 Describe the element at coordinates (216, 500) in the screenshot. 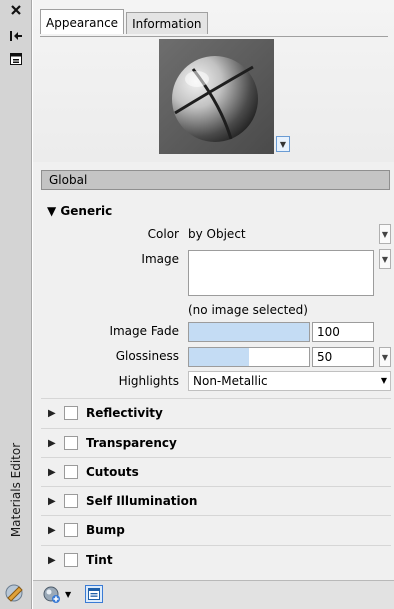

I see `section-self-illumination: ▶ Self Illumination` at that location.